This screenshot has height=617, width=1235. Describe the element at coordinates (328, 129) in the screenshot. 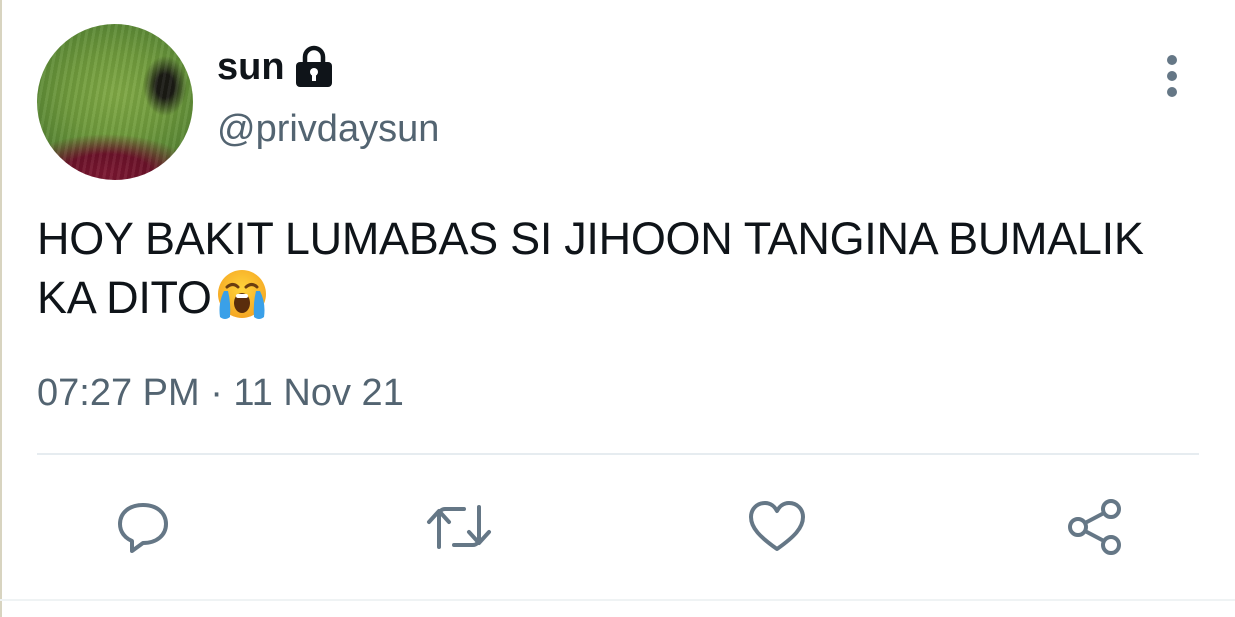

I see `user-handle: @privdaysun` at that location.